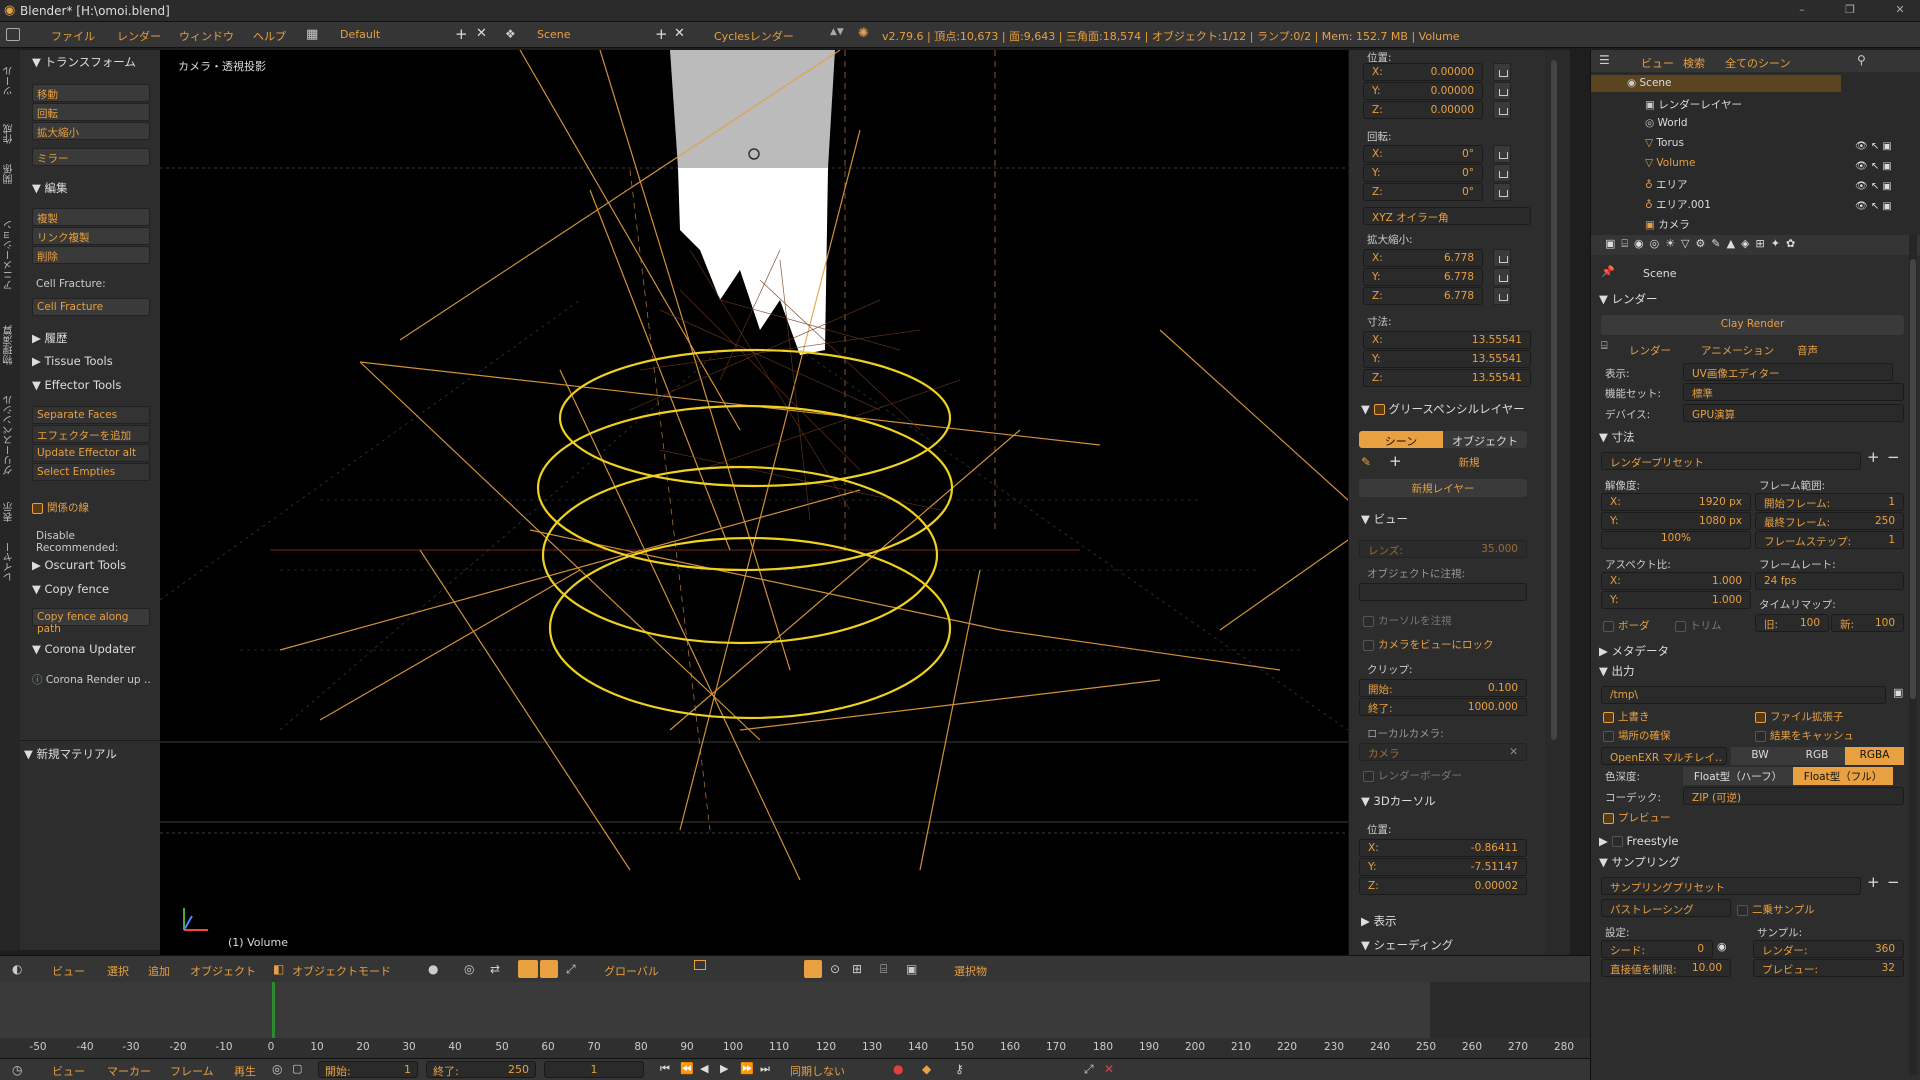 The image size is (1920, 1080). What do you see at coordinates (1447, 359) in the screenshot?
I see `dimension-y-field: Y: 13.55541` at bounding box center [1447, 359].